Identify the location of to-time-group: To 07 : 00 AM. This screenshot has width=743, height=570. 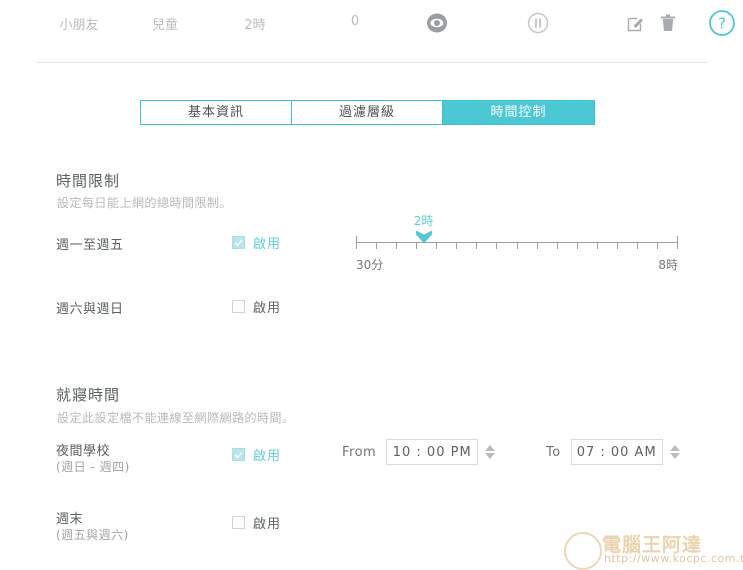
(613, 452).